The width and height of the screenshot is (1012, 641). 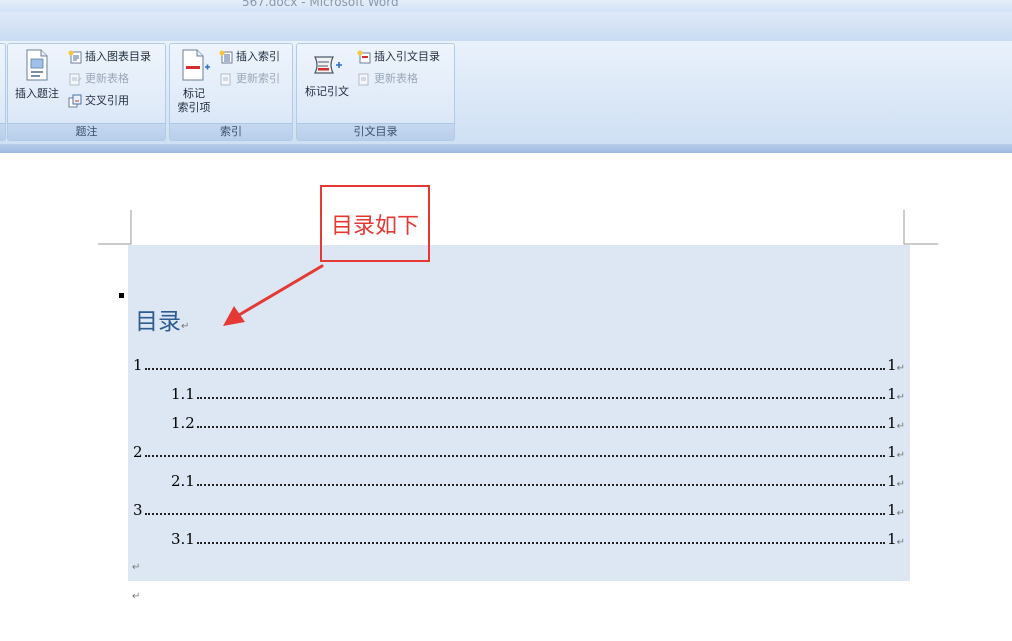 I want to click on toc-entry-number: 1.2, so click(x=183, y=423).